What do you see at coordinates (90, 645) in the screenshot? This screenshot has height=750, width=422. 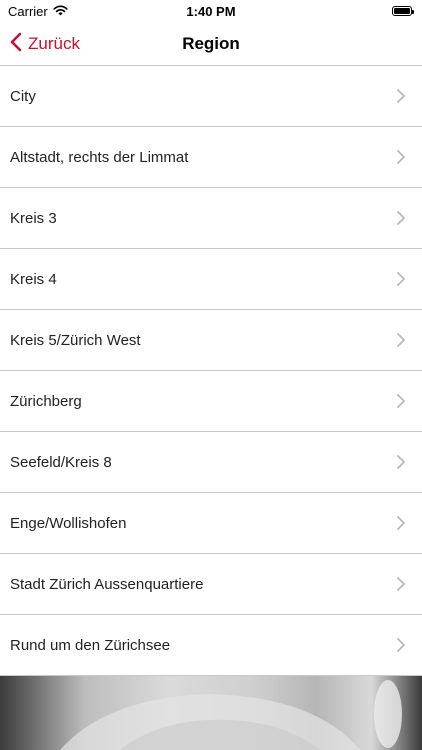 I see `list-item-label: Rund um den Zürichsee` at bounding box center [90, 645].